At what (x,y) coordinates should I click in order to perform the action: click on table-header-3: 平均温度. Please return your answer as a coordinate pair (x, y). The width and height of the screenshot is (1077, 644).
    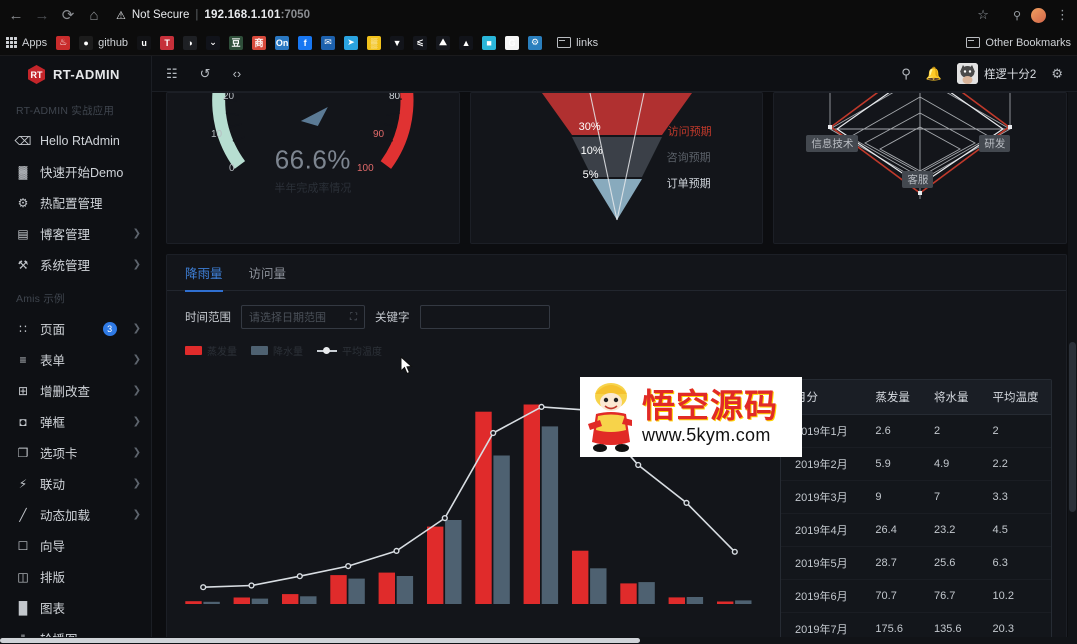
    Looking at the image, I should click on (1014, 397).